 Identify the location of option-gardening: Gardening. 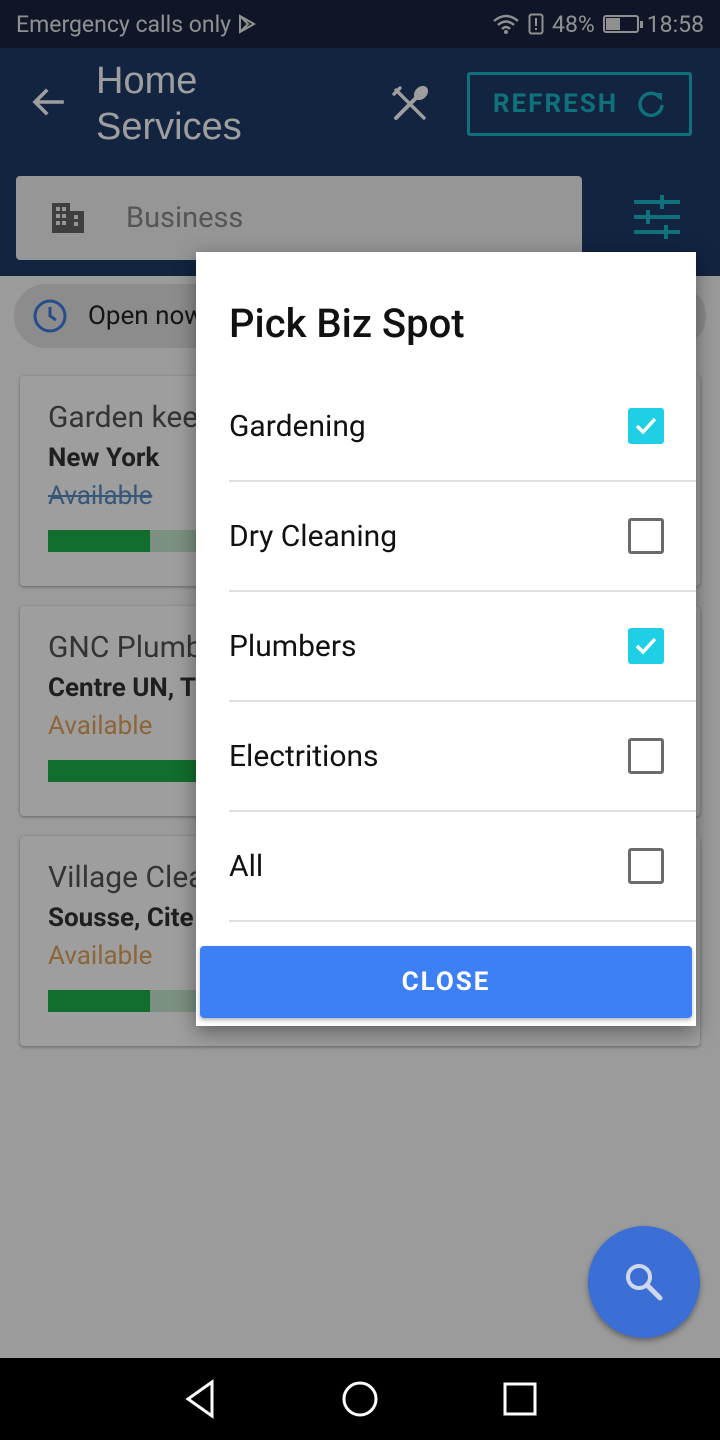
(462, 427).